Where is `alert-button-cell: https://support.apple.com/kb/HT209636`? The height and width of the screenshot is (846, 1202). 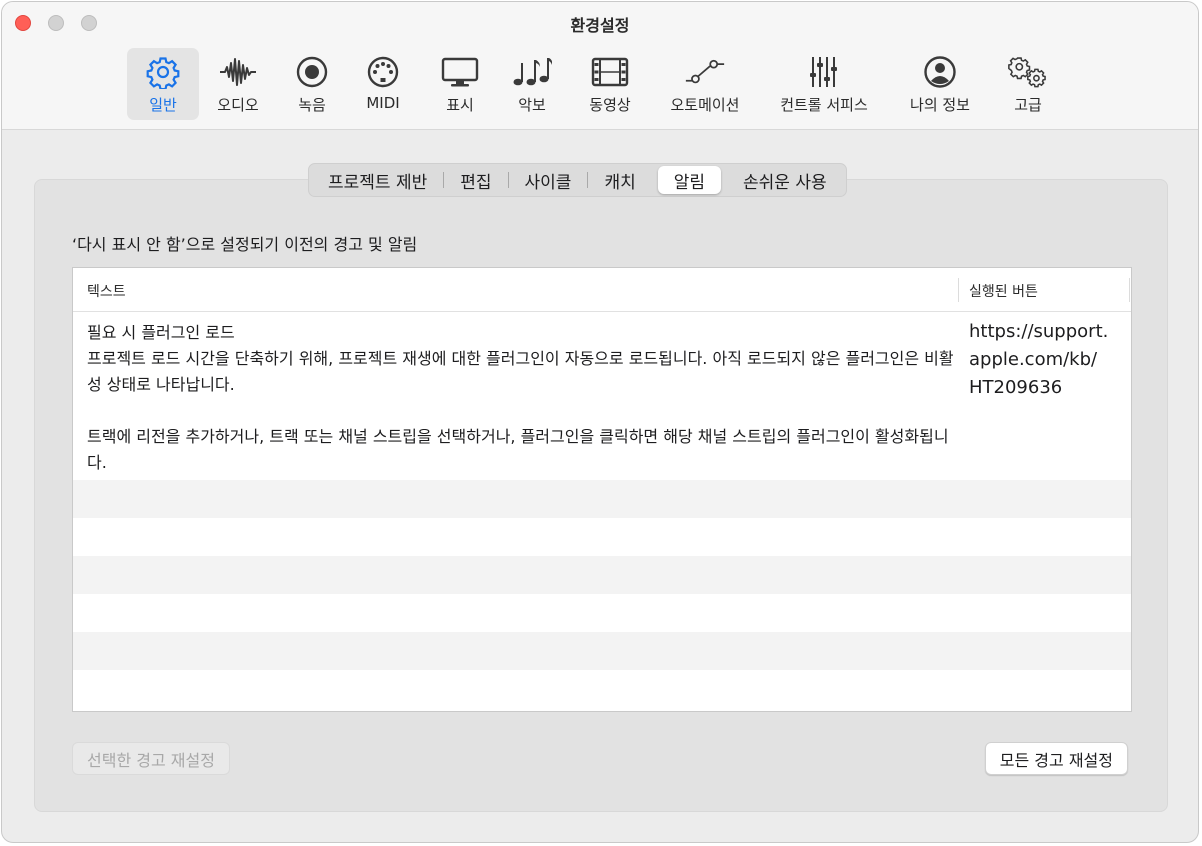
alert-button-cell: https://support.apple.com/kb/HT209636 is located at coordinates (1039, 359).